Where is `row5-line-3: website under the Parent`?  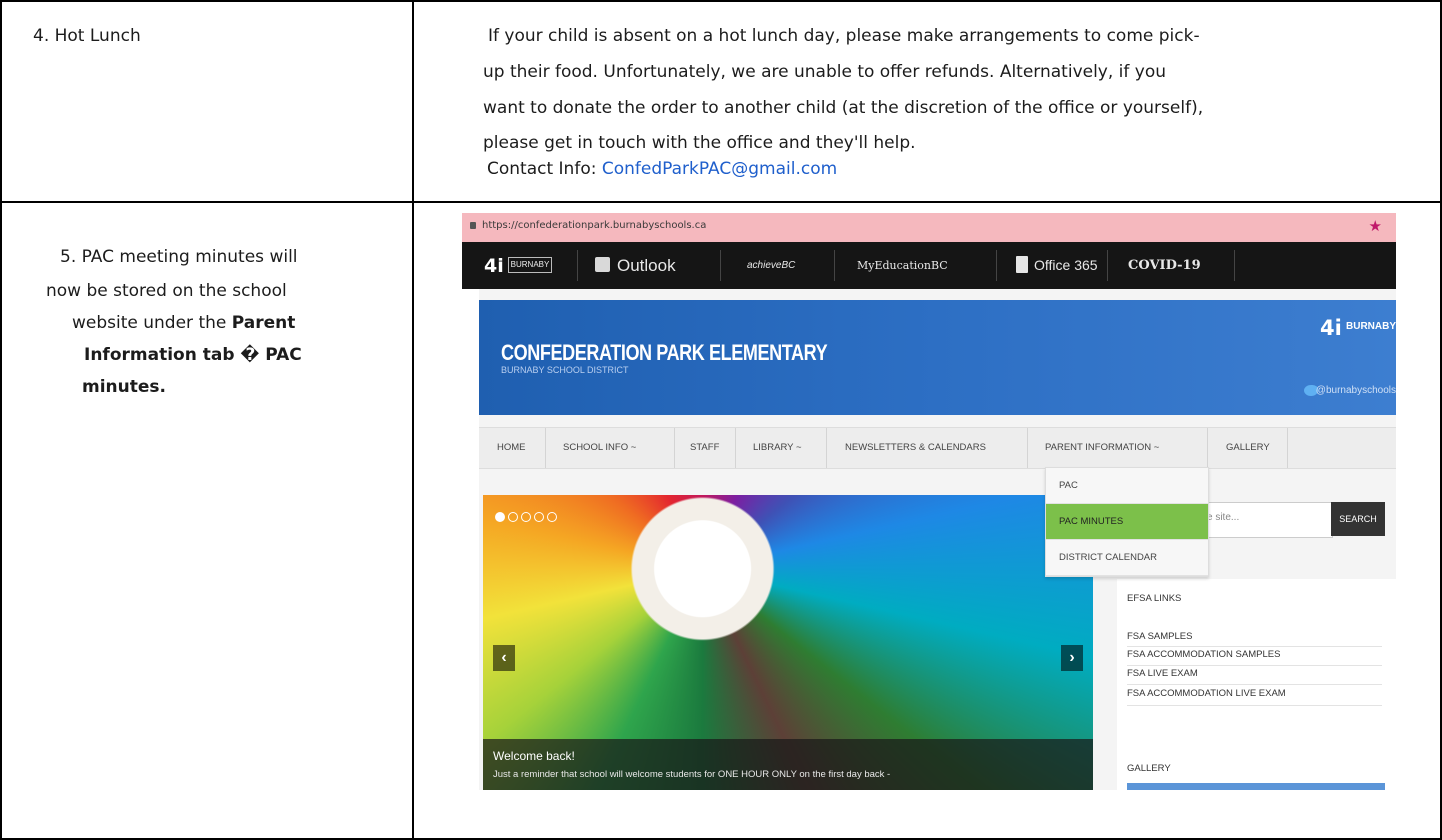 row5-line-3: website under the Parent is located at coordinates (183, 323).